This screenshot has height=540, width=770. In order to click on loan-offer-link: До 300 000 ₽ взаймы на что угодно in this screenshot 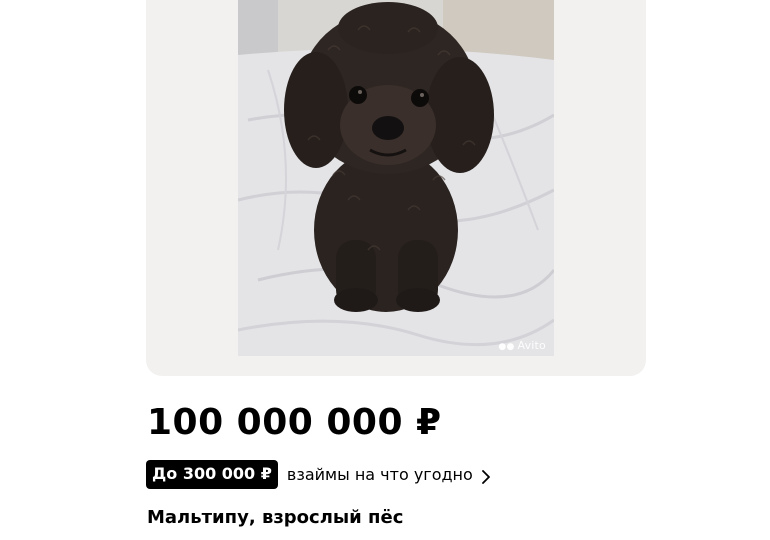, I will do `click(318, 474)`.